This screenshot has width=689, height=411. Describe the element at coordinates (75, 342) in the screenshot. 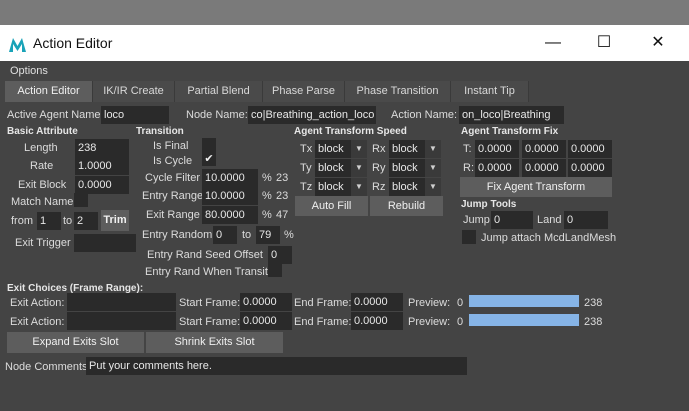

I see `expand-exits-slot-button: Expand Exits Slot` at that location.